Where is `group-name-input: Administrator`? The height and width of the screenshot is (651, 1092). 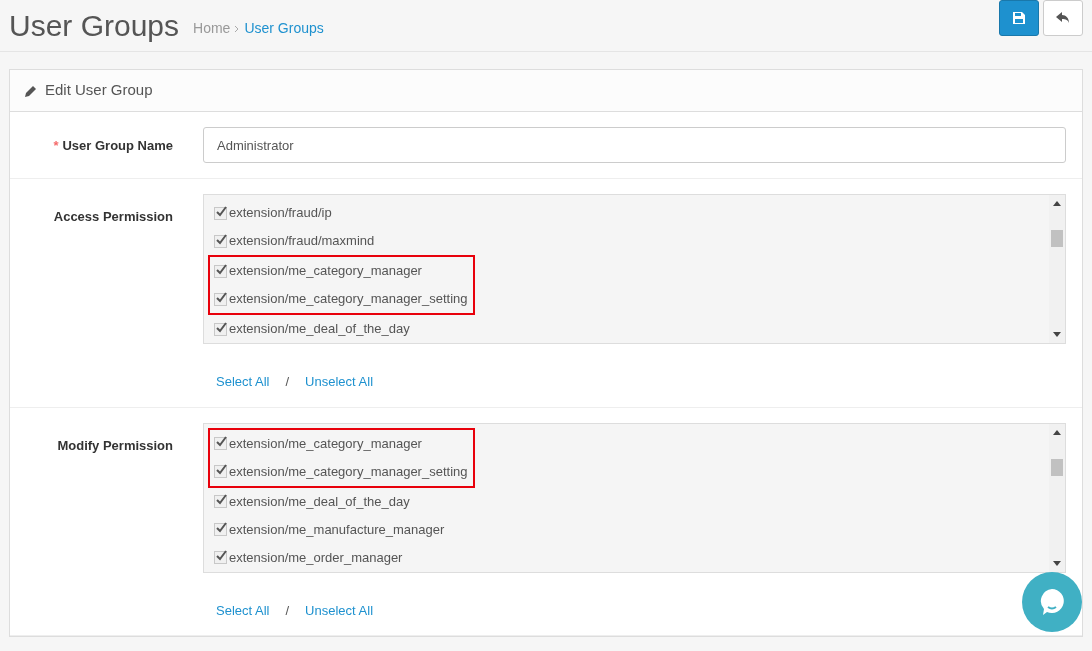 group-name-input: Administrator is located at coordinates (634, 145).